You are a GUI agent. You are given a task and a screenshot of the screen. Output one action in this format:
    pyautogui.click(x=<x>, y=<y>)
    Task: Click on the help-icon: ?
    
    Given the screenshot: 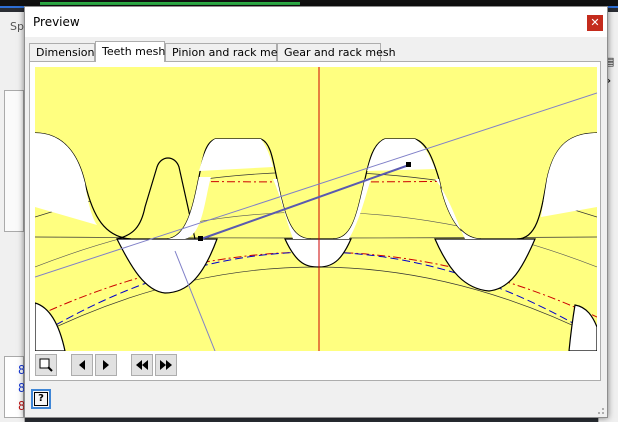 What is the action you would take?
    pyautogui.click(x=41, y=399)
    